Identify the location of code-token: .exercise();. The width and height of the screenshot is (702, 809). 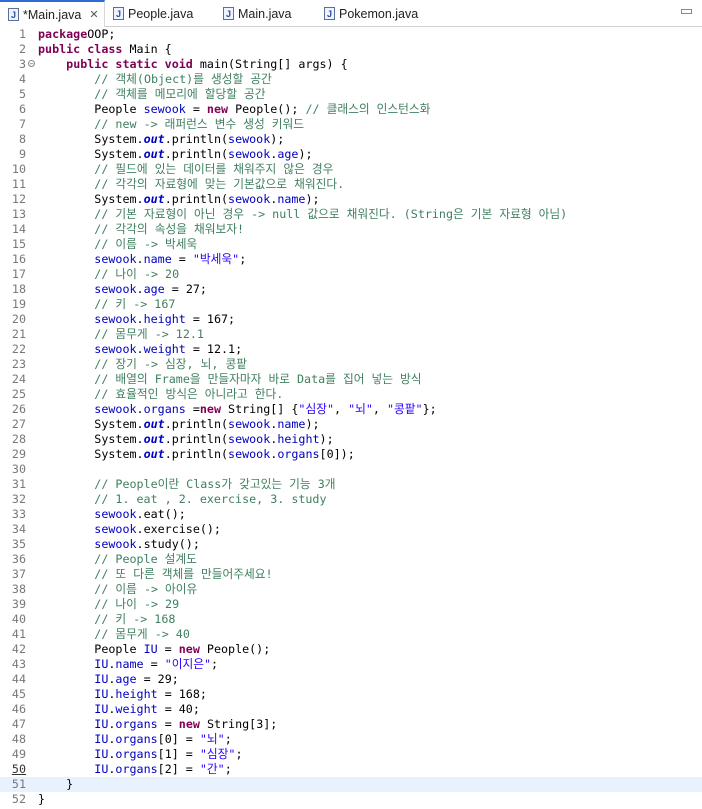
(178, 529).